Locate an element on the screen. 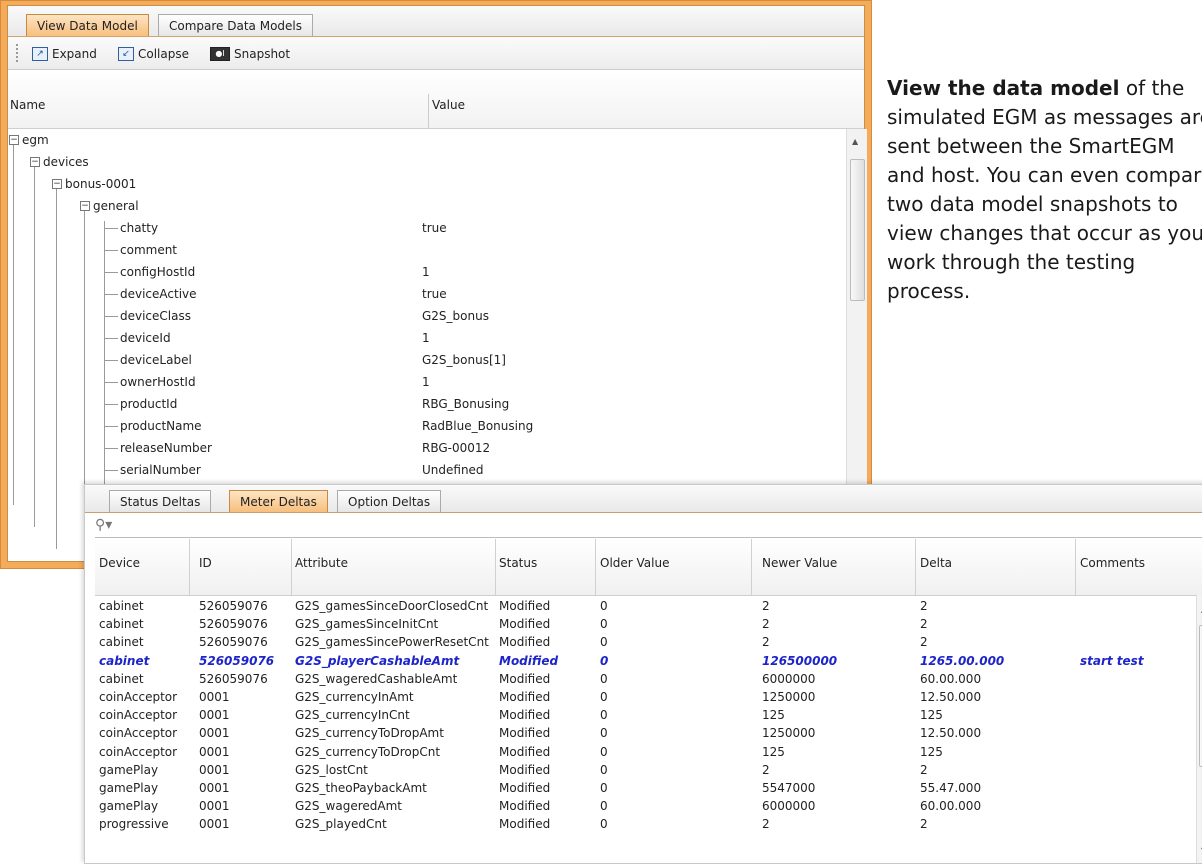 The image size is (1202, 864). cell-newer: 1250000 is located at coordinates (789, 697).